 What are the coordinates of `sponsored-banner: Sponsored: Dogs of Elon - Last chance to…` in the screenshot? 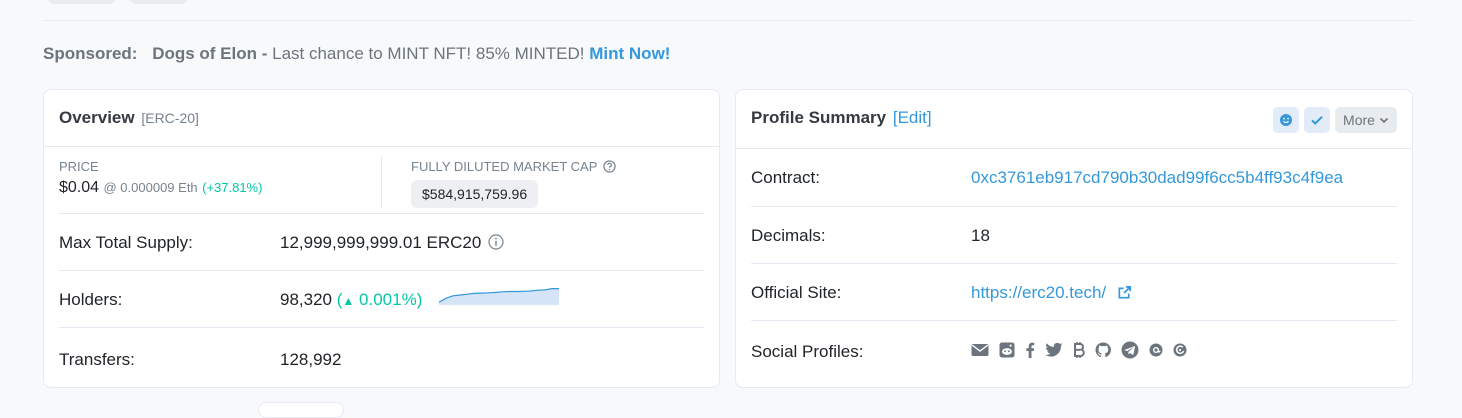 It's located at (356, 54).